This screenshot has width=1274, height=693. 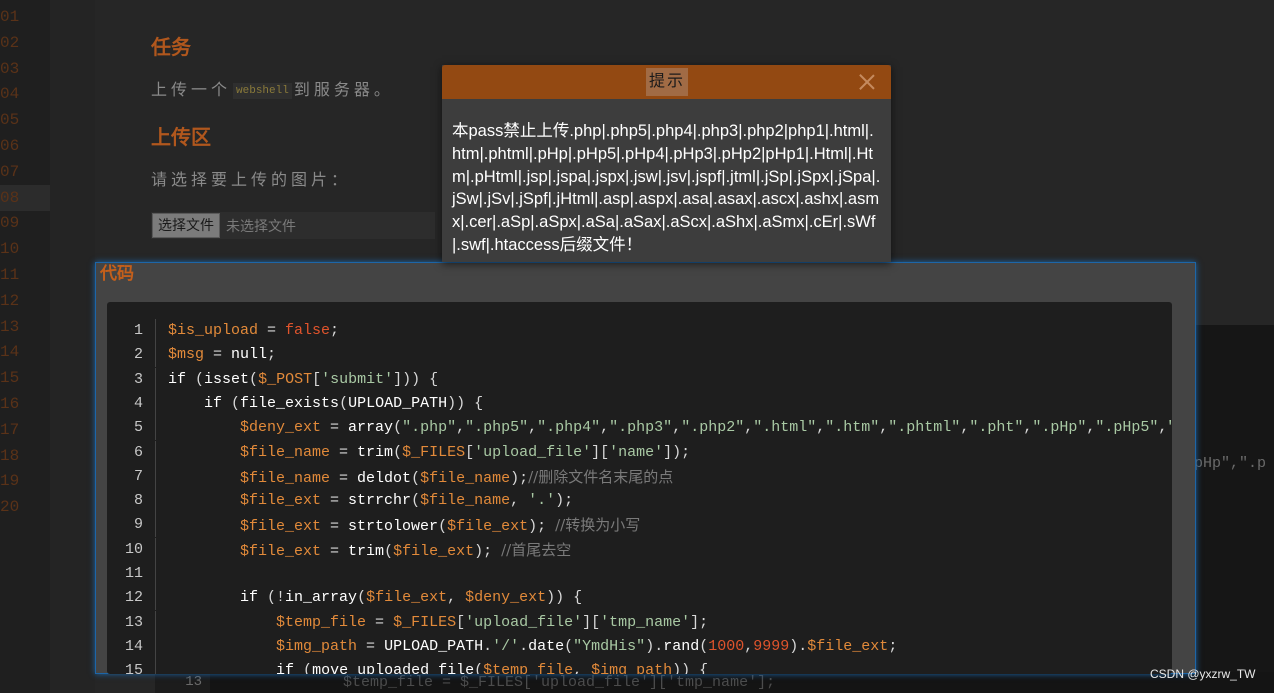 What do you see at coordinates (10, 223) in the screenshot?
I see `gutter-line-number: 09` at bounding box center [10, 223].